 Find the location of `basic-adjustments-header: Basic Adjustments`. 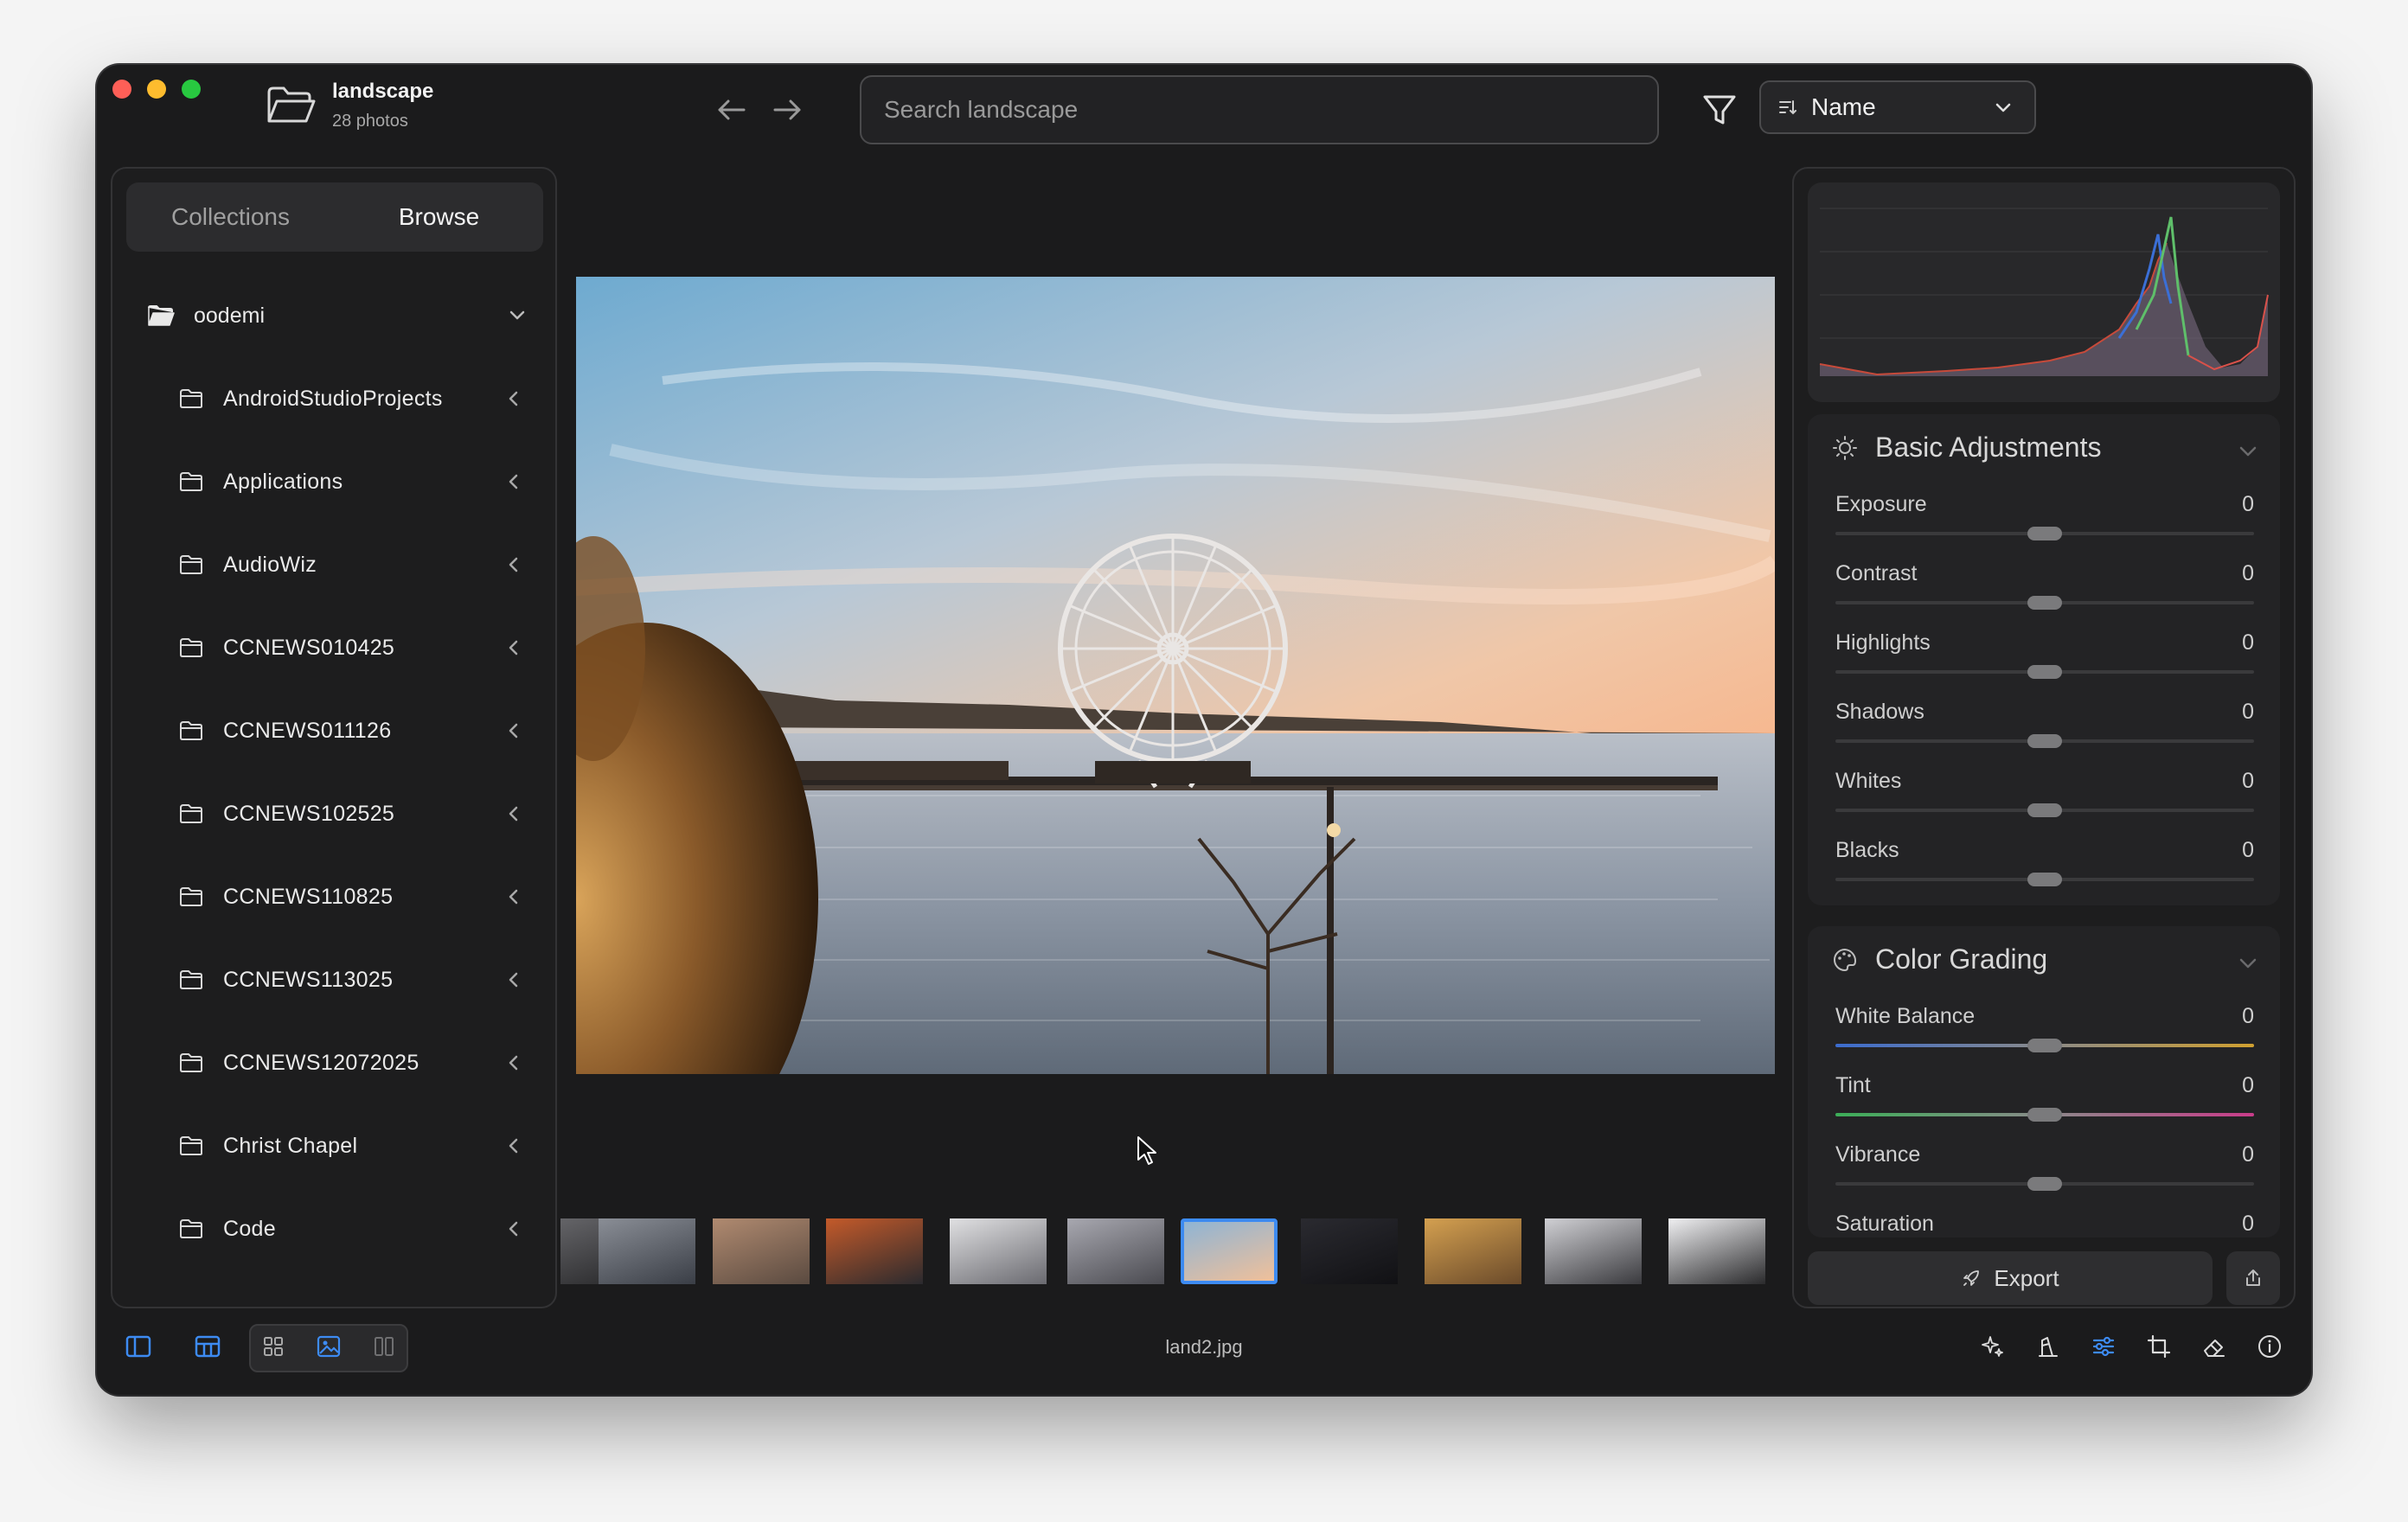

basic-adjustments-header: Basic Adjustments is located at coordinates (1966, 448).